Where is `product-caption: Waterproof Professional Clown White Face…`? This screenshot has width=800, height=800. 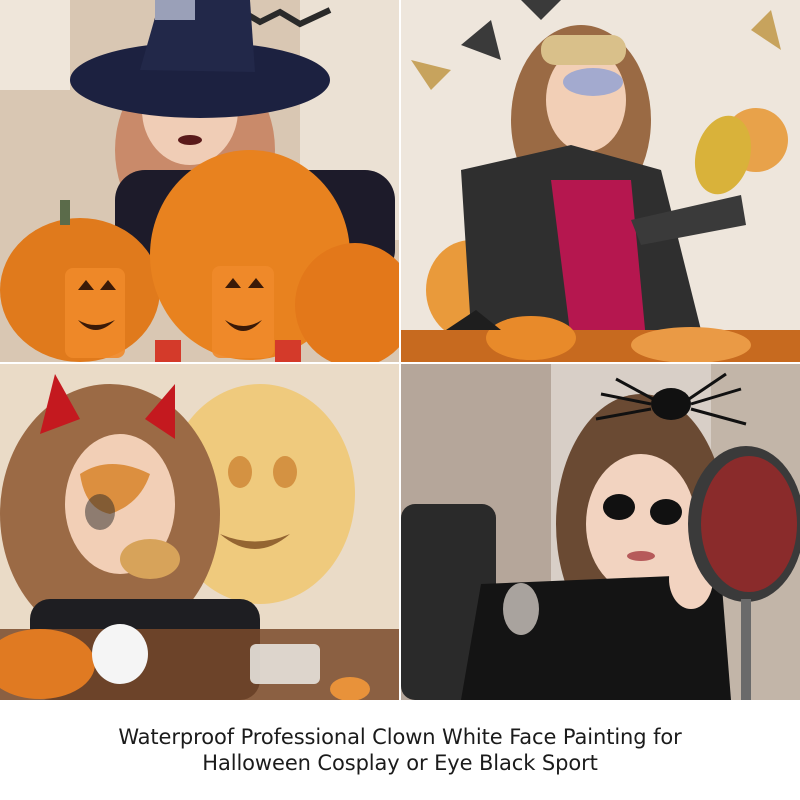 product-caption: Waterproof Professional Clown White Face… is located at coordinates (400, 750).